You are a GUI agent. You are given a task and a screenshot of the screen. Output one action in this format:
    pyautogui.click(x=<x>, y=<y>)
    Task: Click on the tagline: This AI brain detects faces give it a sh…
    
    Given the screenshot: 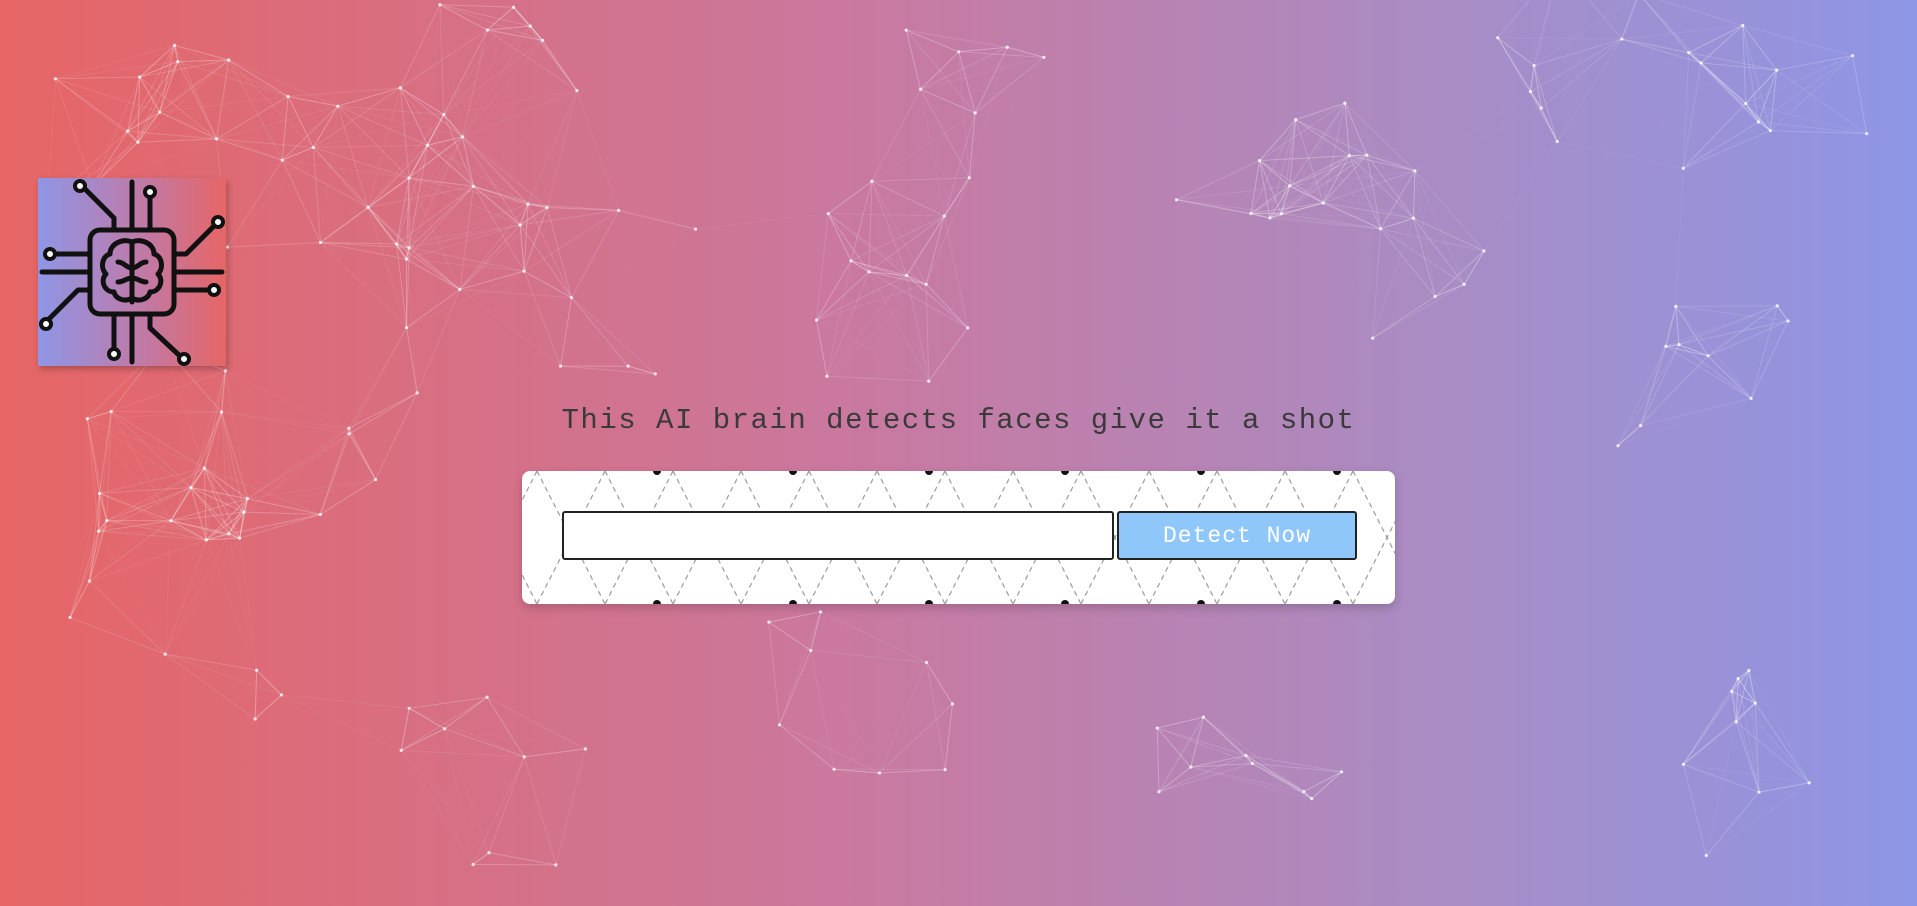 What is the action you would take?
    pyautogui.click(x=958, y=420)
    